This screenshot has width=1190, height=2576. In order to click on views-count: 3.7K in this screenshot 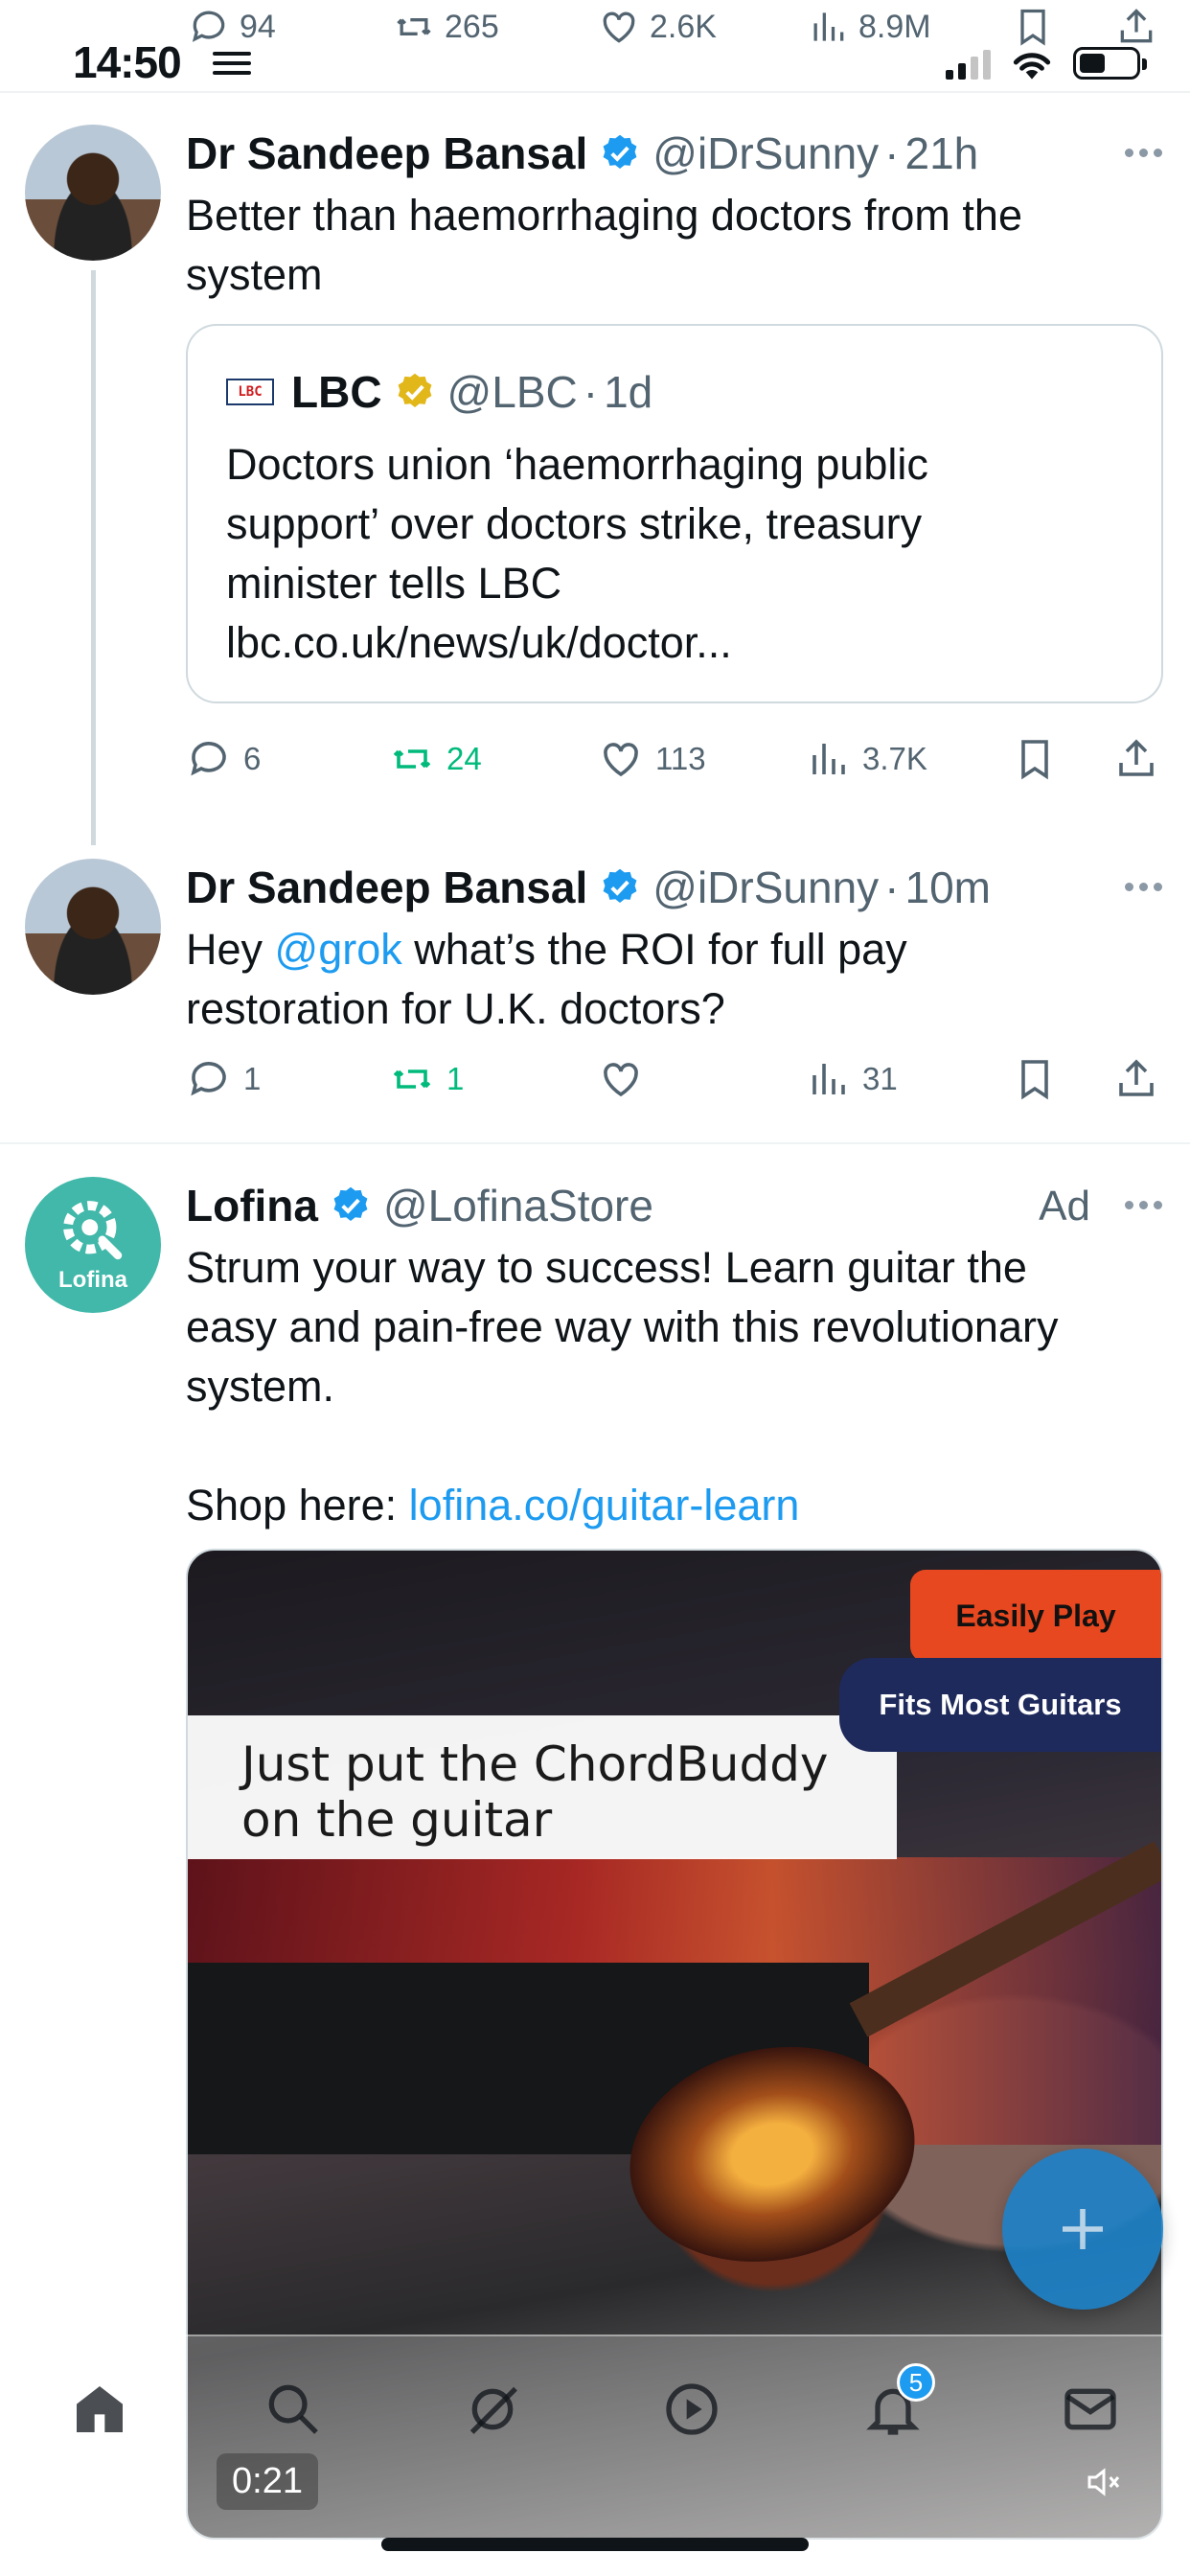, I will do `click(895, 759)`.